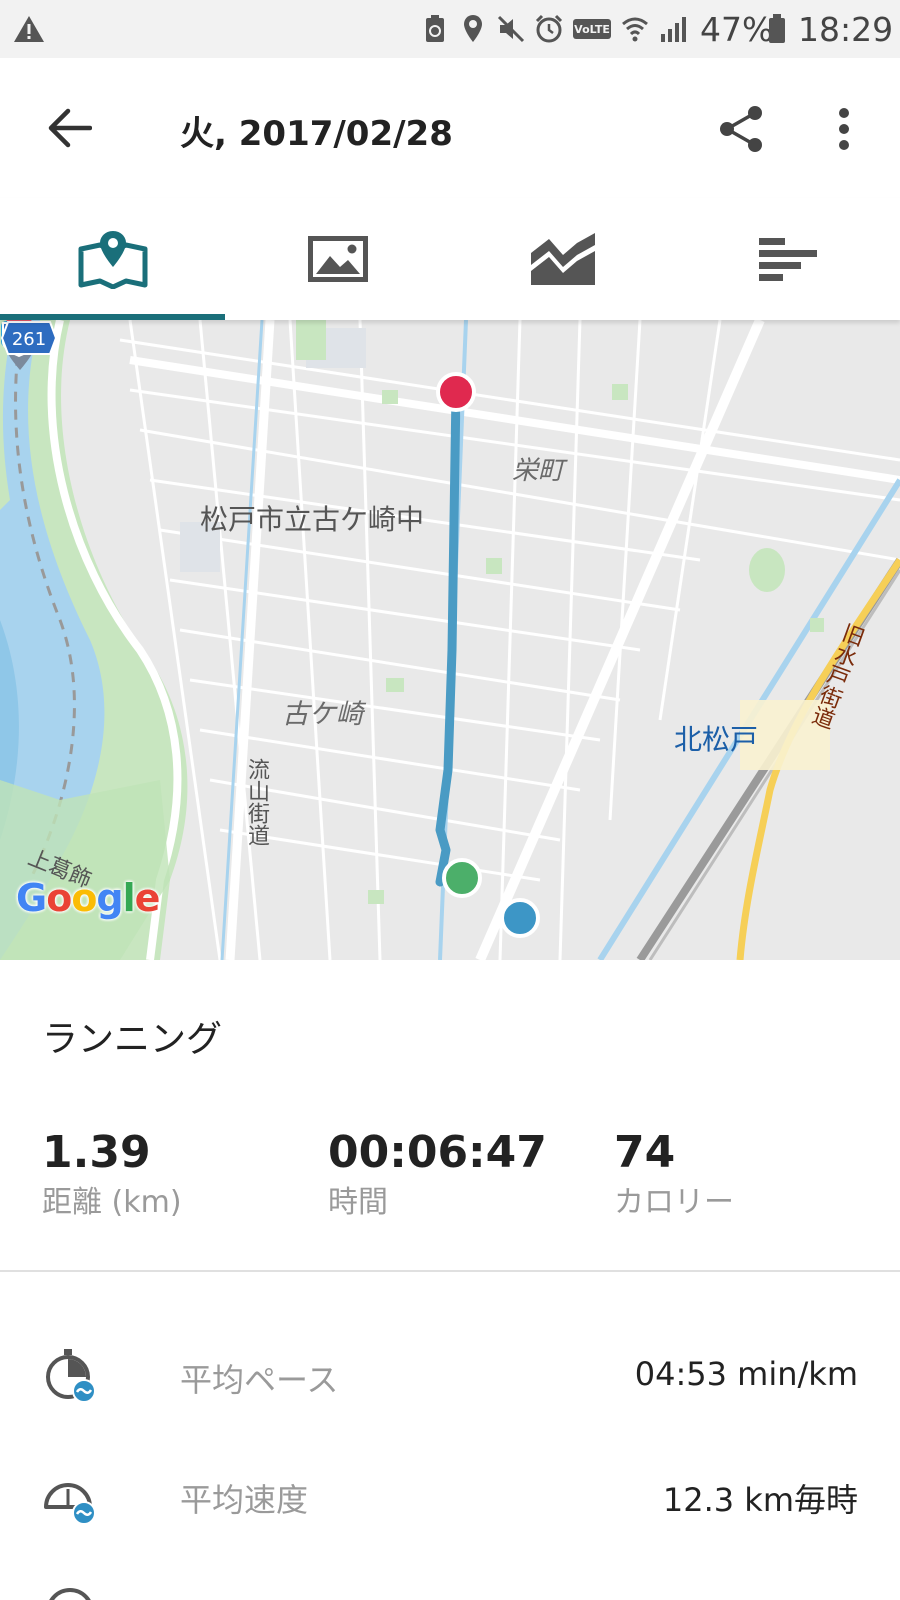  Describe the element at coordinates (716, 738) in the screenshot. I see `map-label-kita-matsudo: 北松戸` at that location.